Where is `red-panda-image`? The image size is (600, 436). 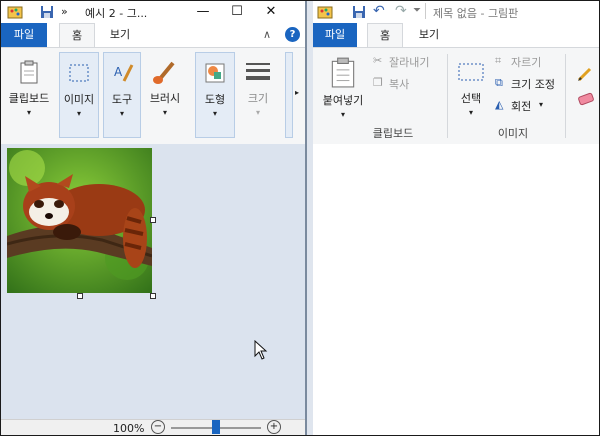 red-panda-image is located at coordinates (79, 220).